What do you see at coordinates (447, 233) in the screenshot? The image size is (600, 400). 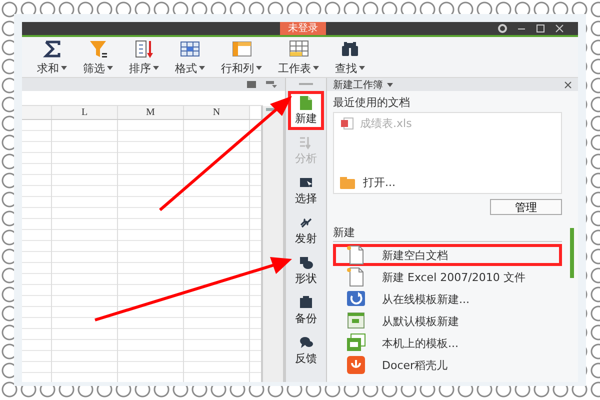 I see `section-heading: 新建` at bounding box center [447, 233].